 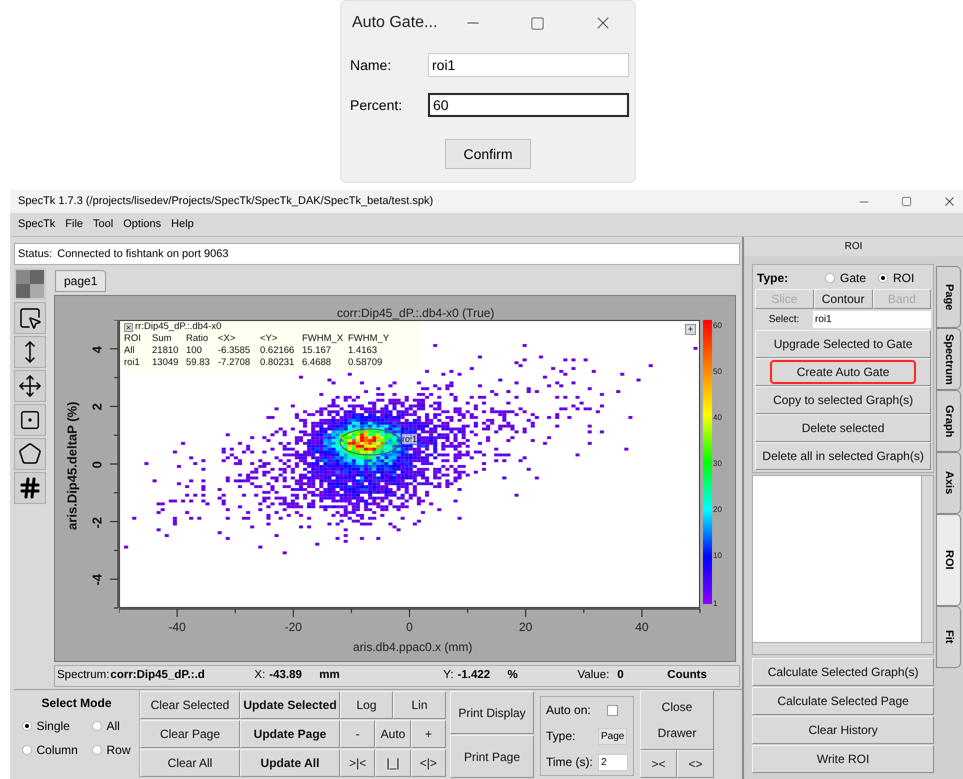 I want to click on colorbar-tick: 40, so click(x=717, y=418).